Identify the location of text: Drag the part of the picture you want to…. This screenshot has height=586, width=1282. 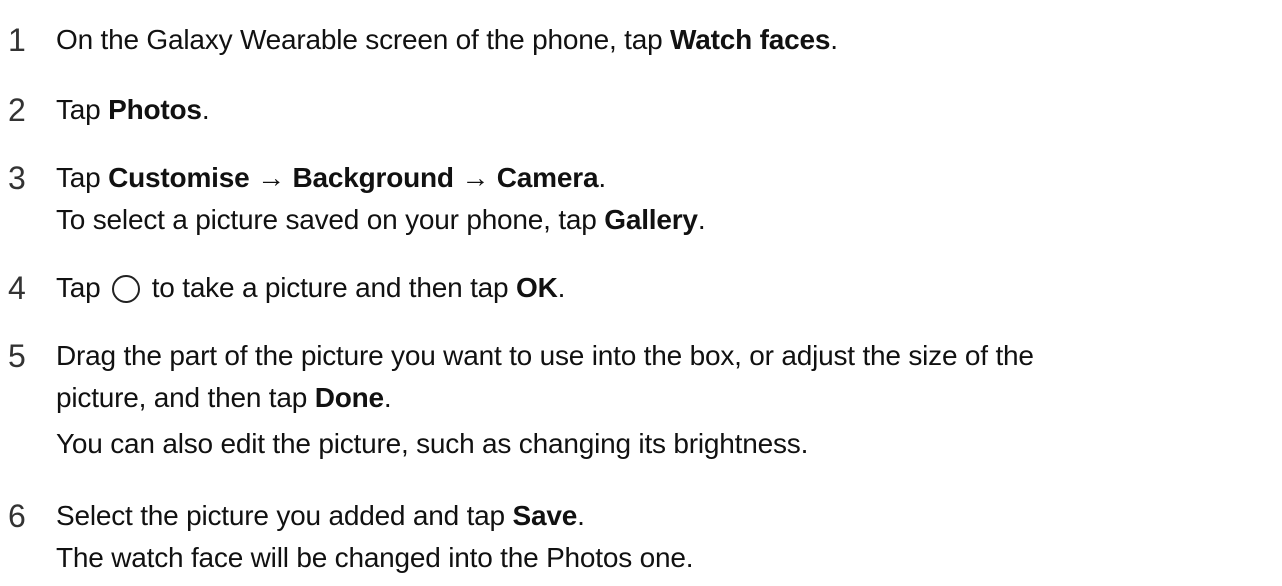
(545, 355).